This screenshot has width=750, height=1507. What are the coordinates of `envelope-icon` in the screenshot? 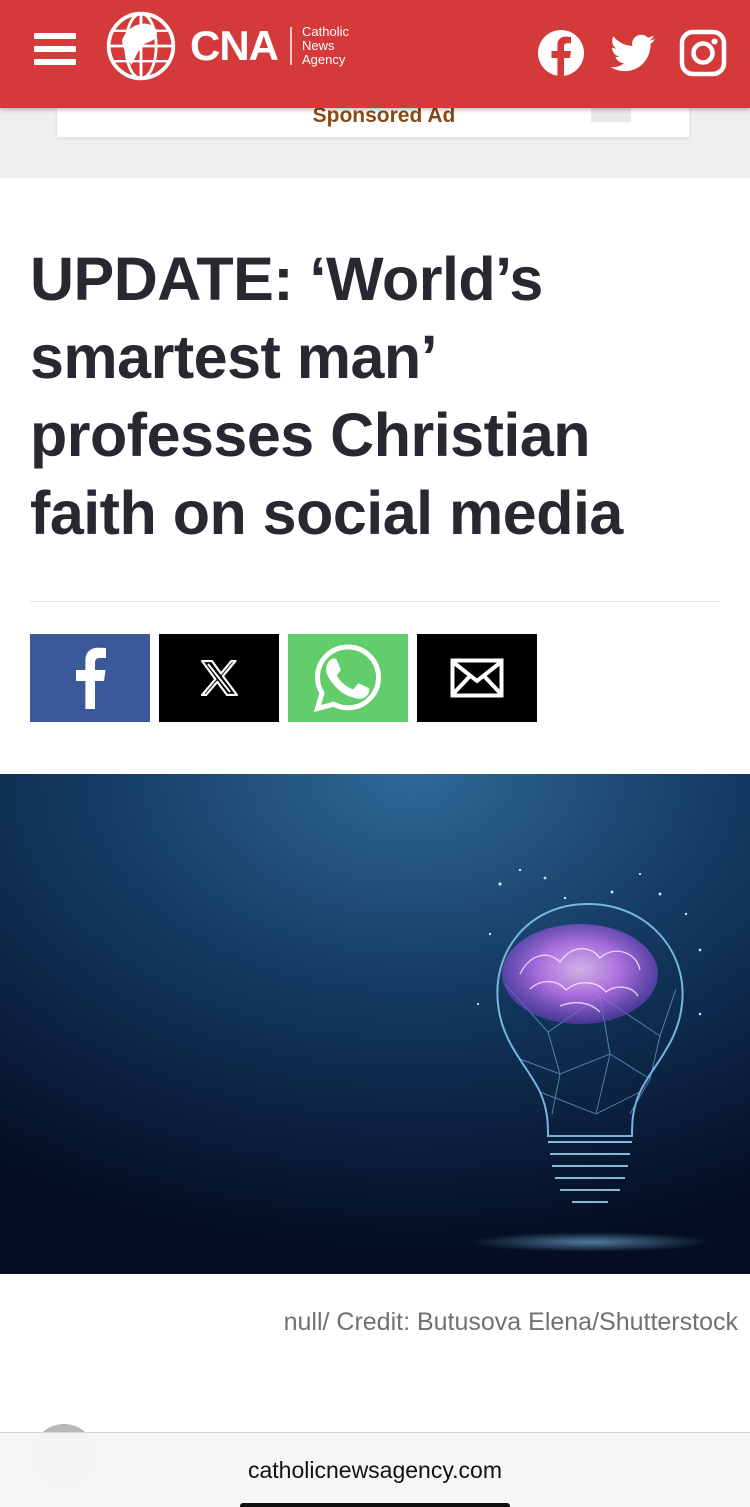 It's located at (477, 678).